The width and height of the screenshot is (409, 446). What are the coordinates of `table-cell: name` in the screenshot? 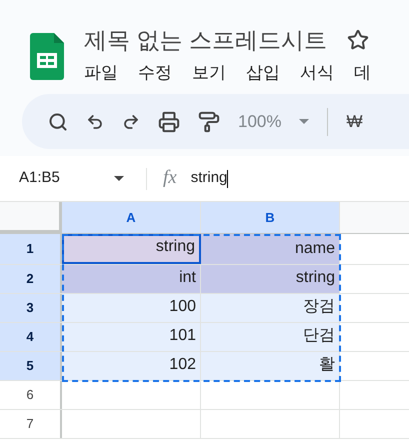 It's located at (270, 249).